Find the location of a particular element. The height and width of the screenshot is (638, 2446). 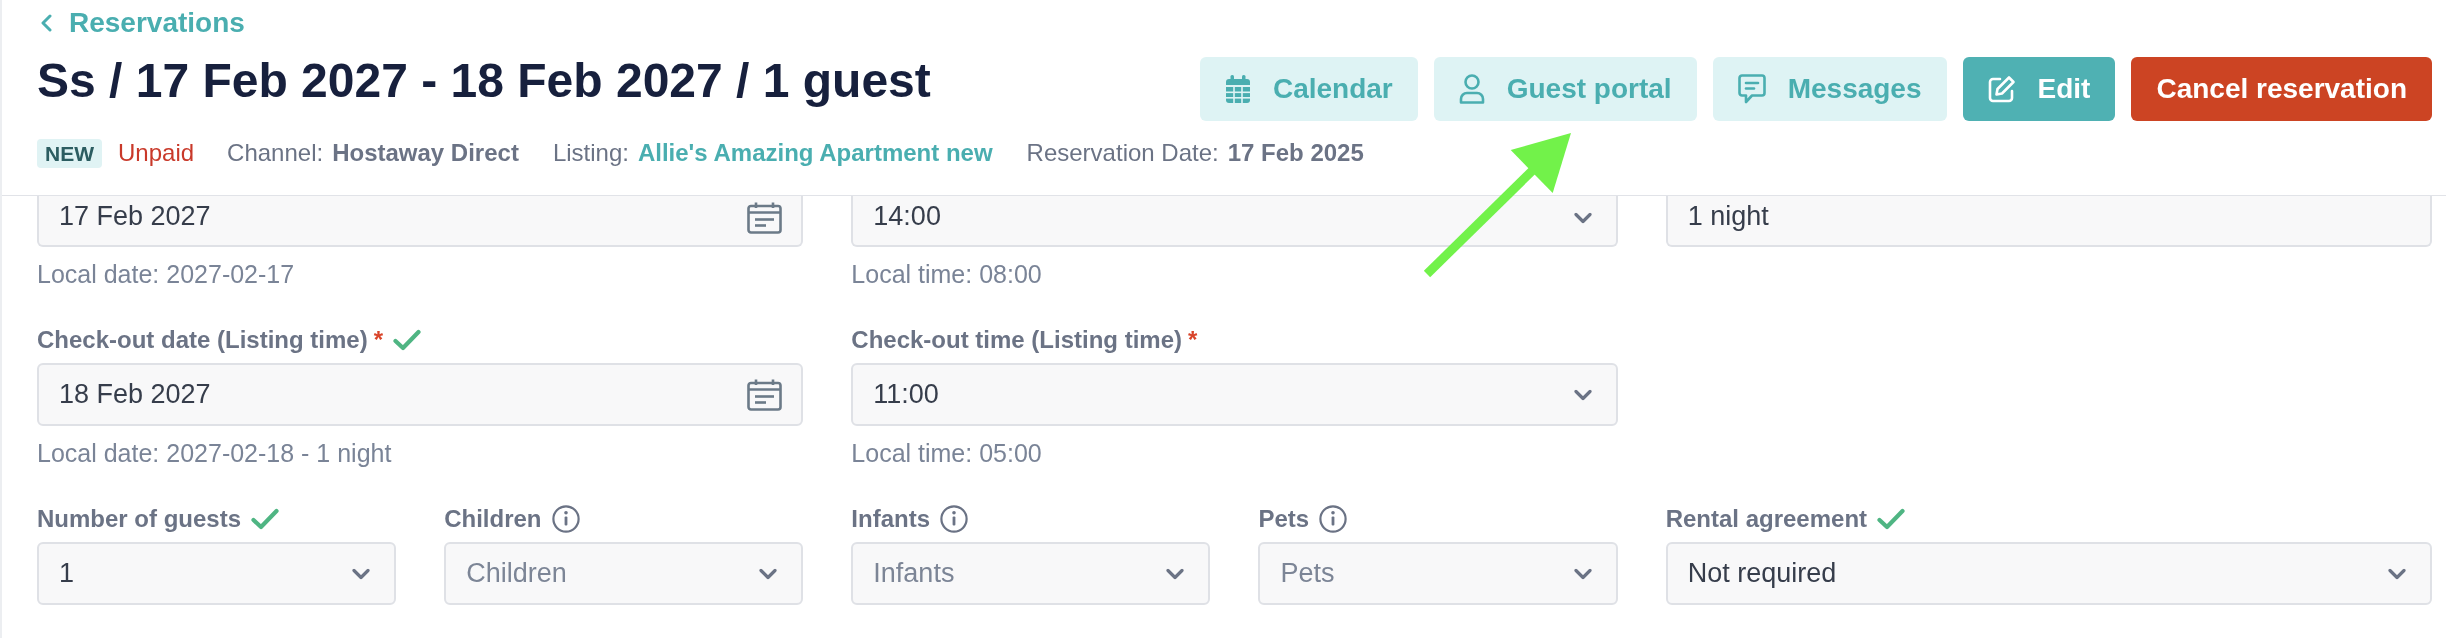

helper-text: Local date: 2027-02-17 is located at coordinates (166, 274).